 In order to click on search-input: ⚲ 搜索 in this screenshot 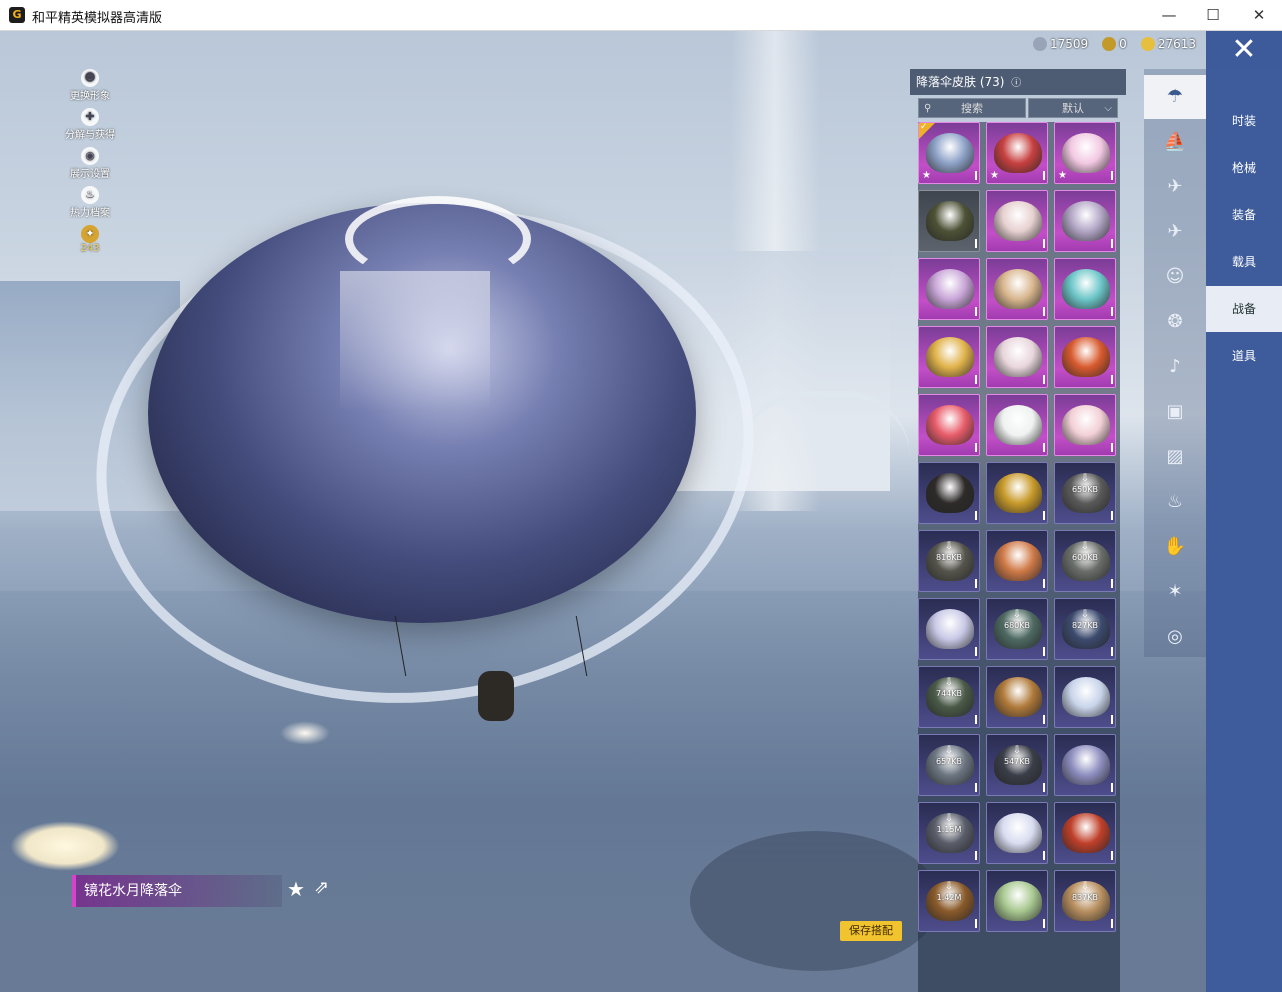, I will do `click(972, 108)`.